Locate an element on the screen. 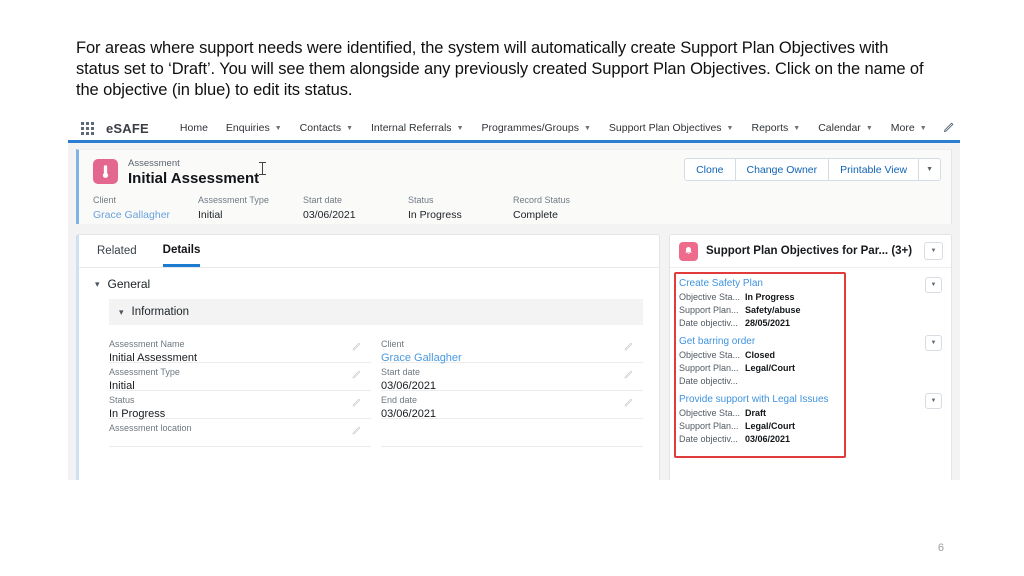 The width and height of the screenshot is (1024, 576). app-name-label: eSAFE is located at coordinates (127, 128).